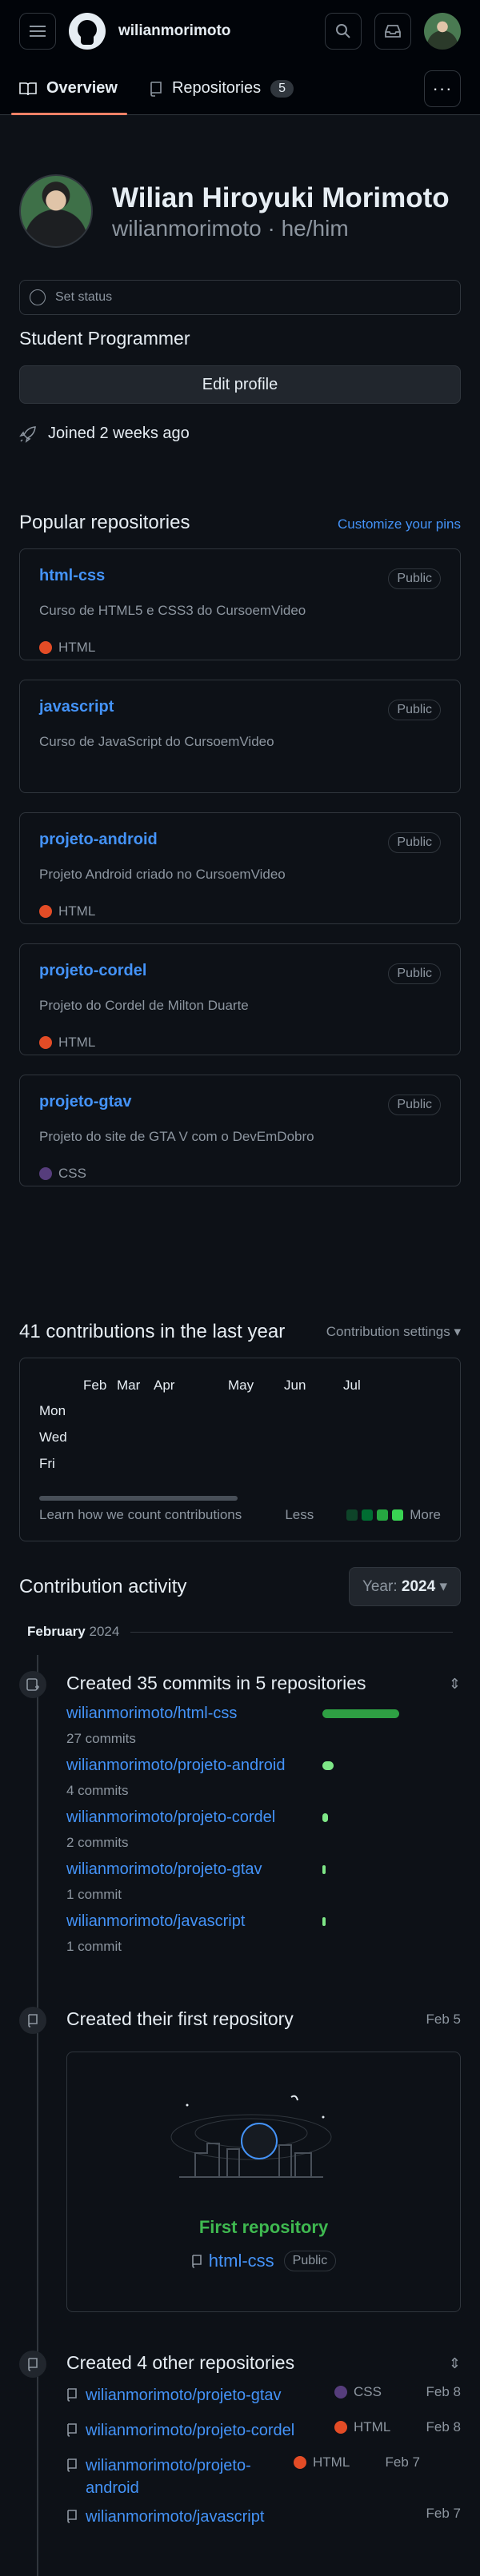 Image resolution: width=480 pixels, height=2576 pixels. I want to click on graph-scrollbar, so click(138, 1499).